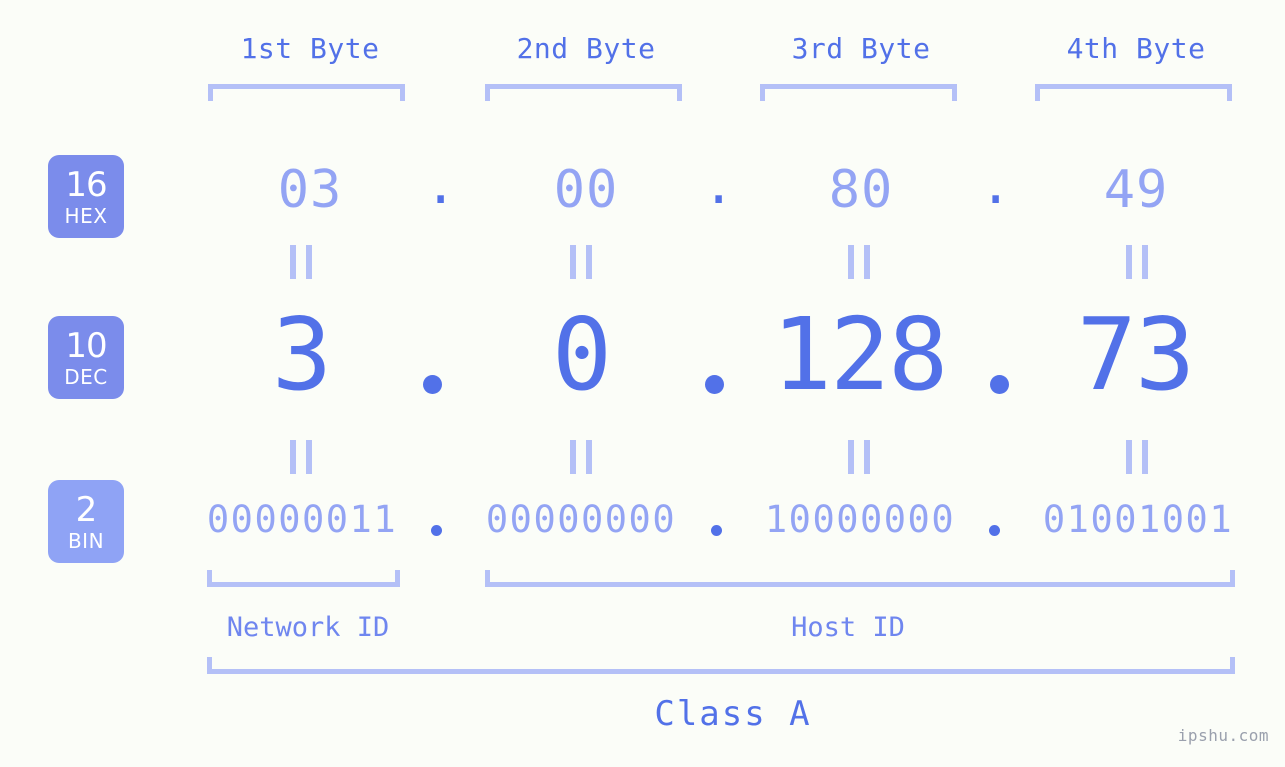  What do you see at coordinates (310, 48) in the screenshot?
I see `byte-header-1: 1st Byte` at bounding box center [310, 48].